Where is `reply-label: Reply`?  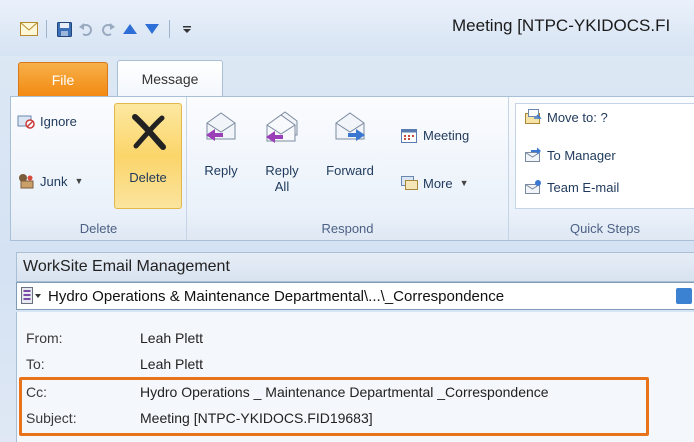 reply-label: Reply is located at coordinates (221, 170).